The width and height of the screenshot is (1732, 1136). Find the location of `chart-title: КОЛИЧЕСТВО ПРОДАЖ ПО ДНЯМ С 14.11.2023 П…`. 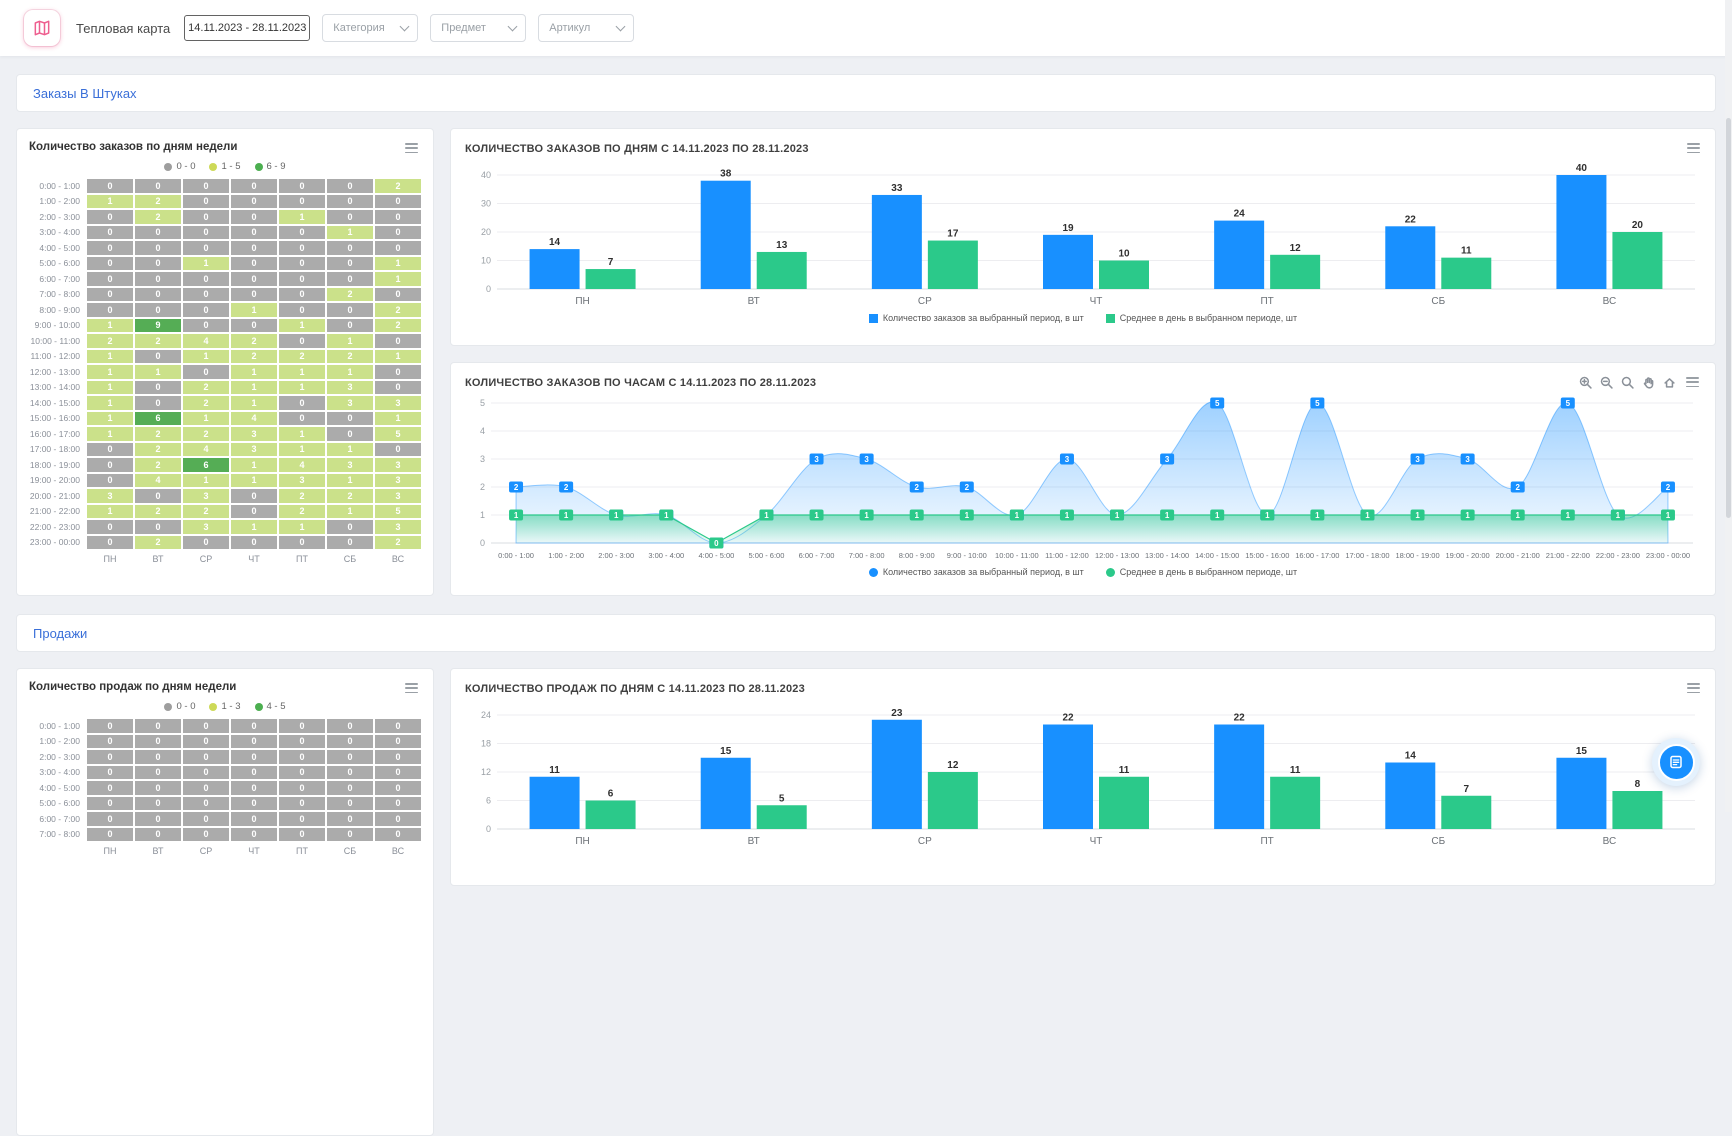

chart-title: КОЛИЧЕСТВО ПРОДАЖ ПО ДНЯМ С 14.11.2023 П… is located at coordinates (635, 689).